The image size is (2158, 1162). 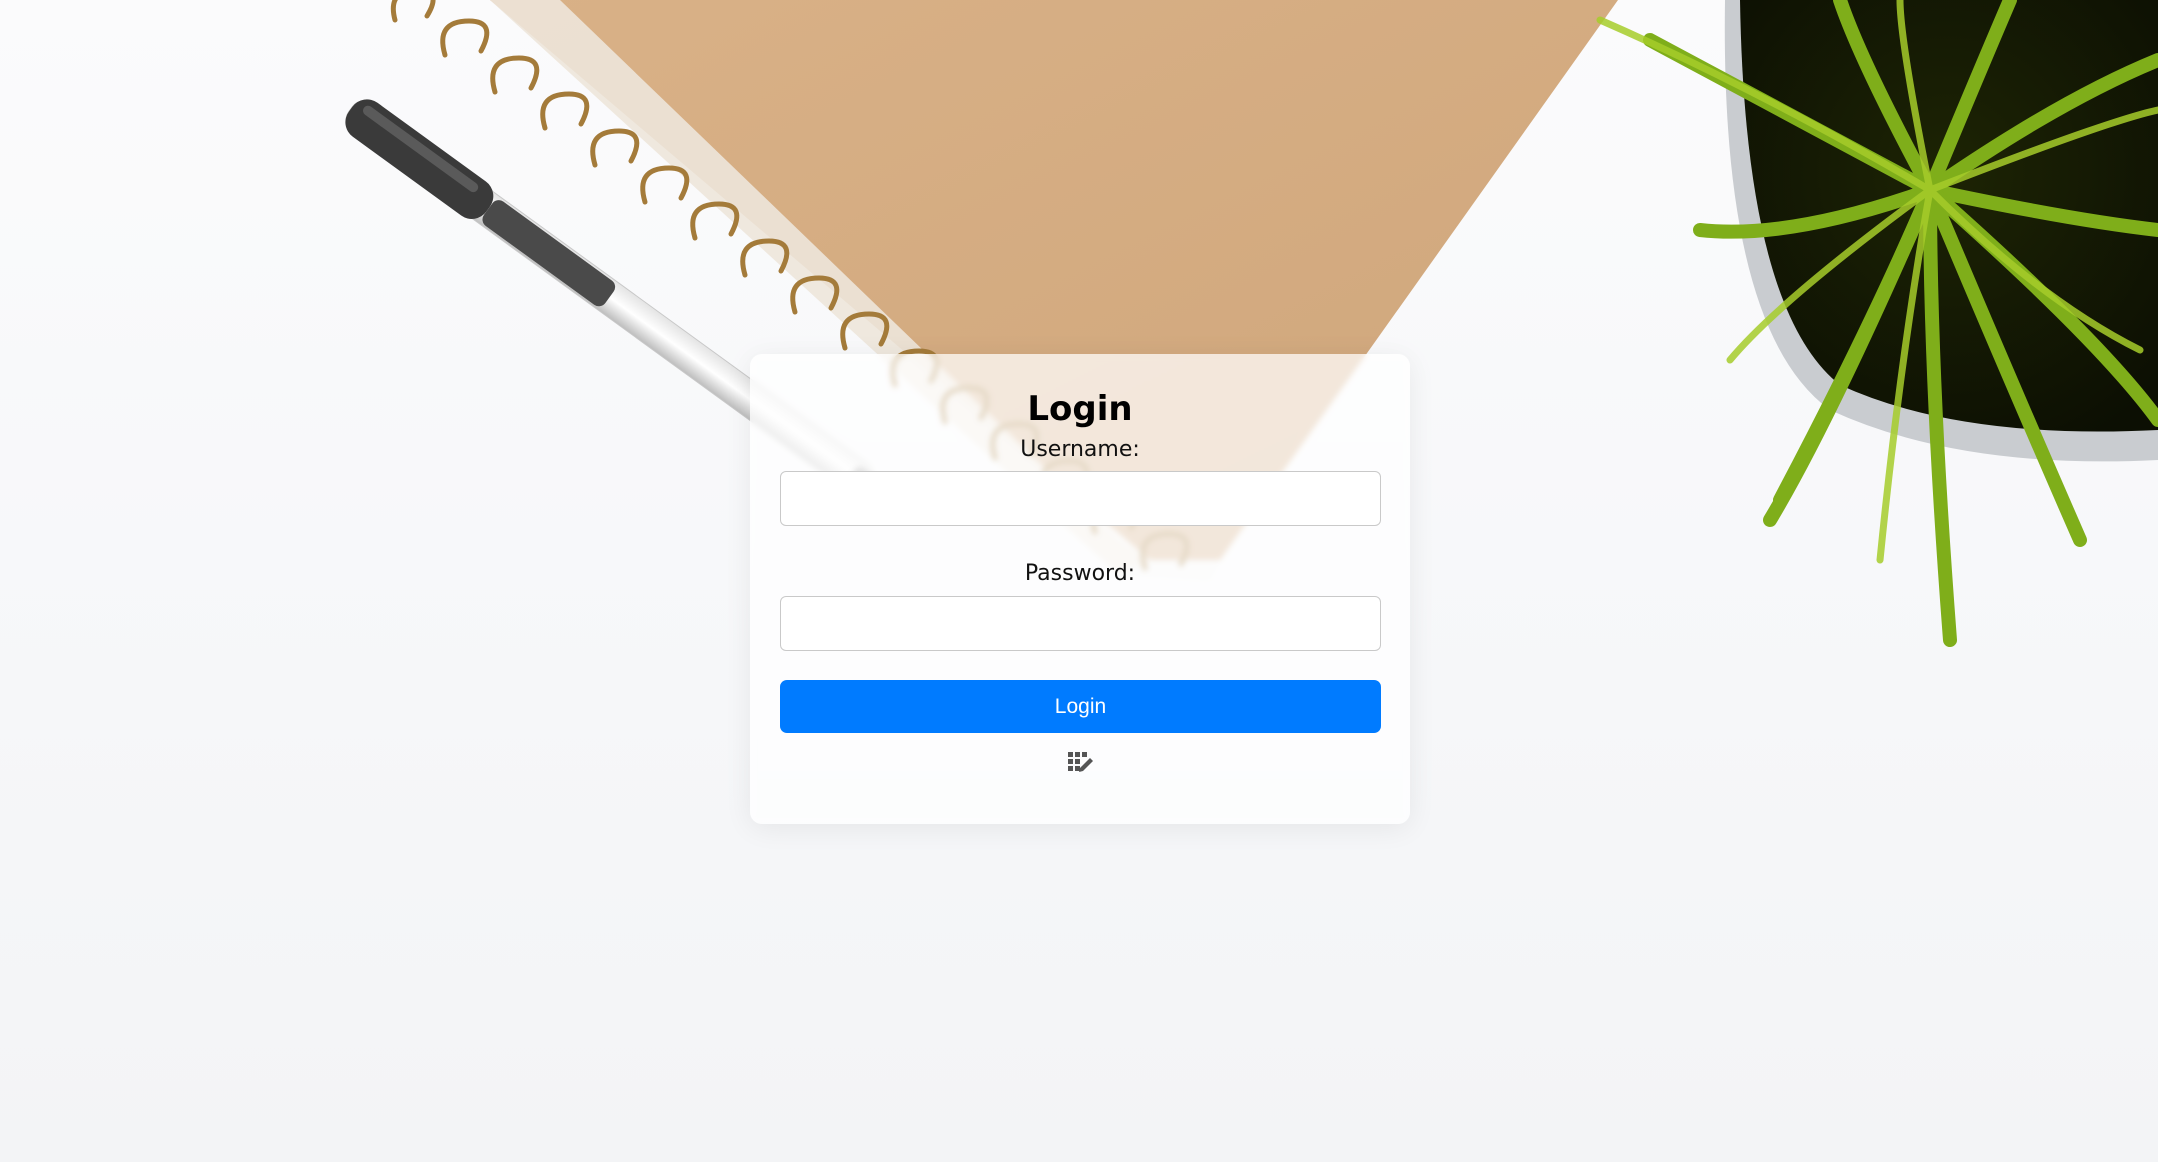 What do you see at coordinates (1877, 323) in the screenshot?
I see `potted-plant` at bounding box center [1877, 323].